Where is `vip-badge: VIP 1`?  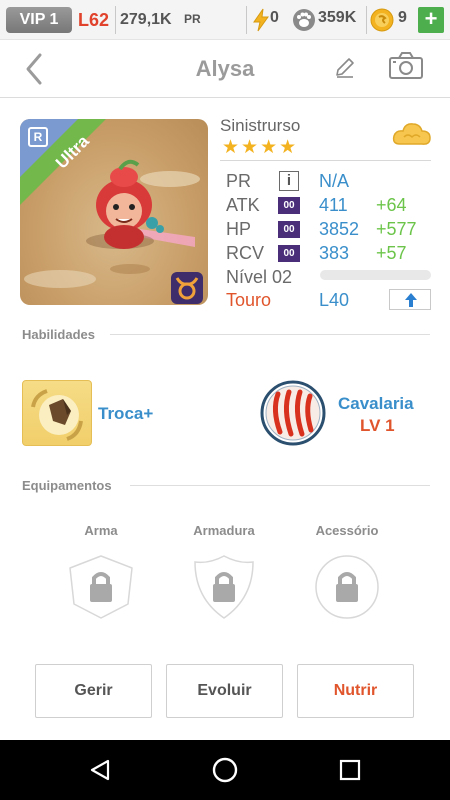
vip-badge: VIP 1 is located at coordinates (39, 20).